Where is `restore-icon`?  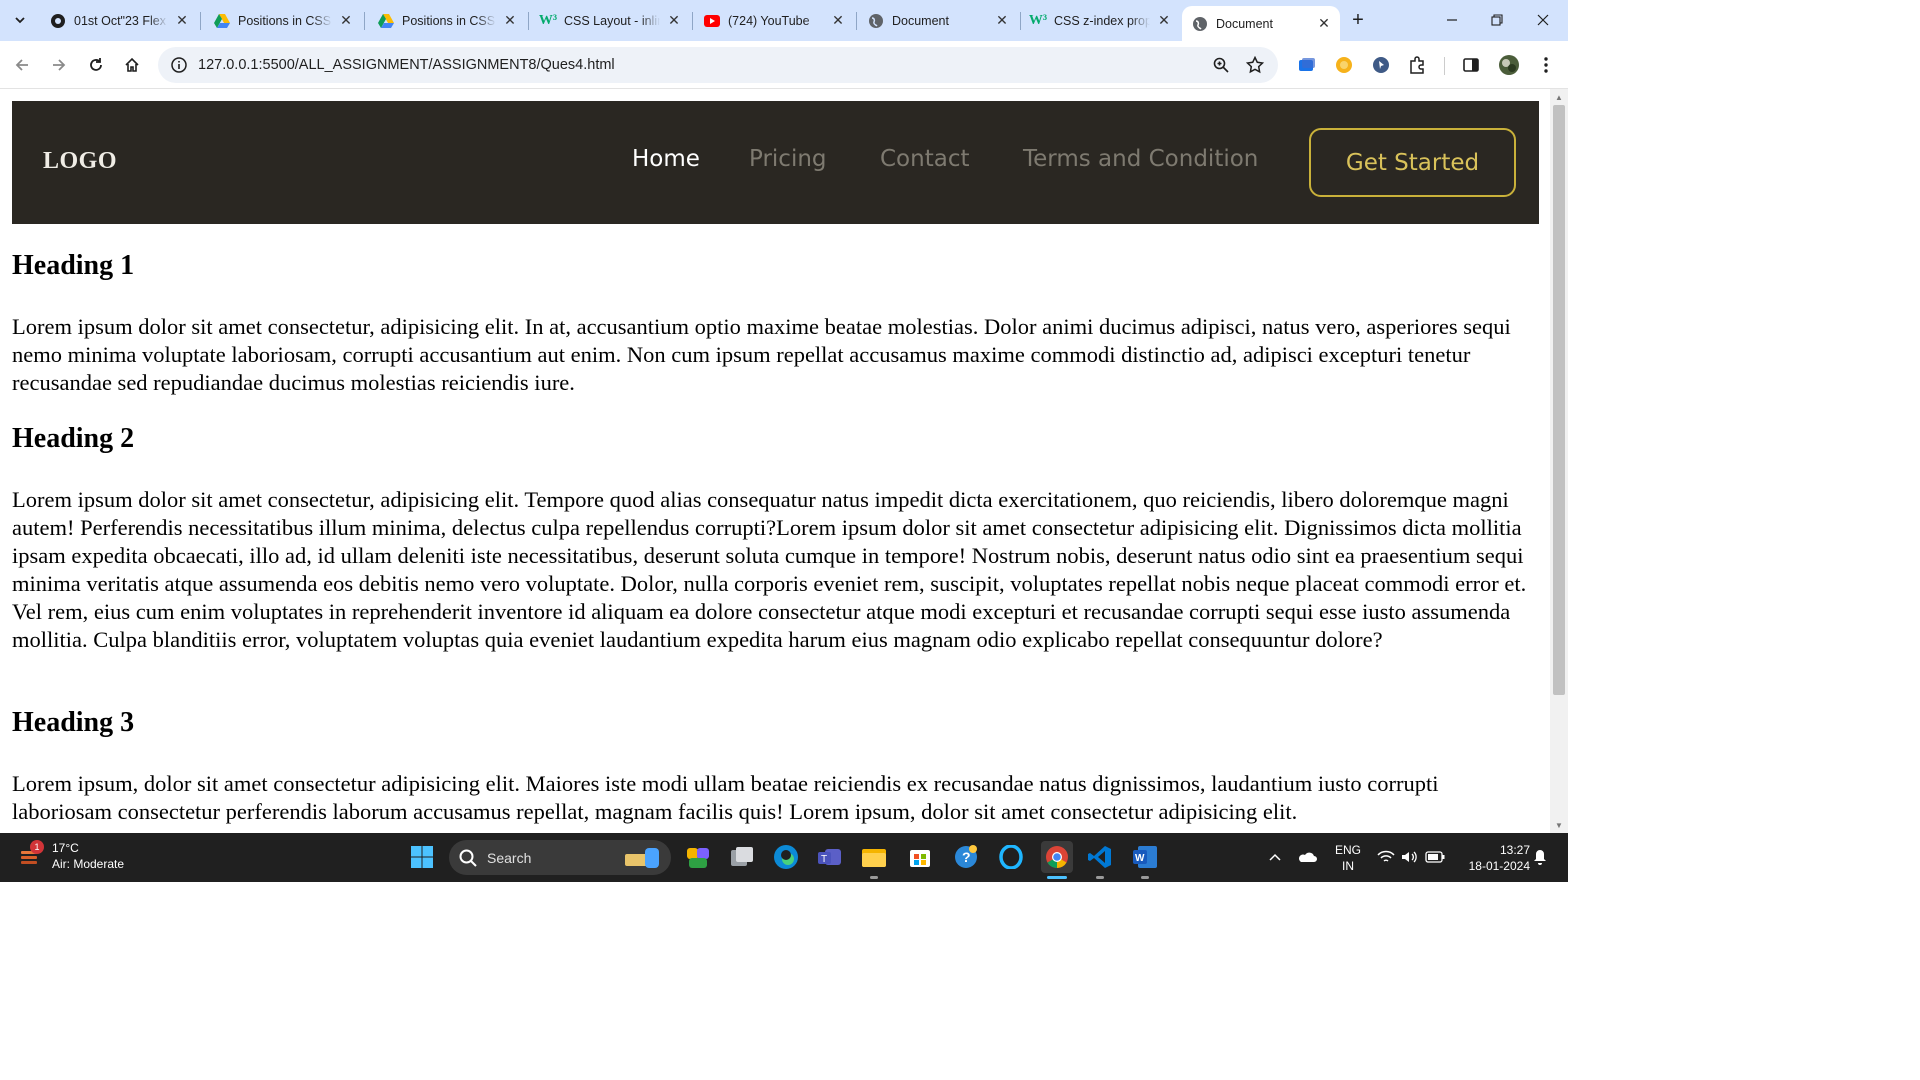 restore-icon is located at coordinates (1497, 20).